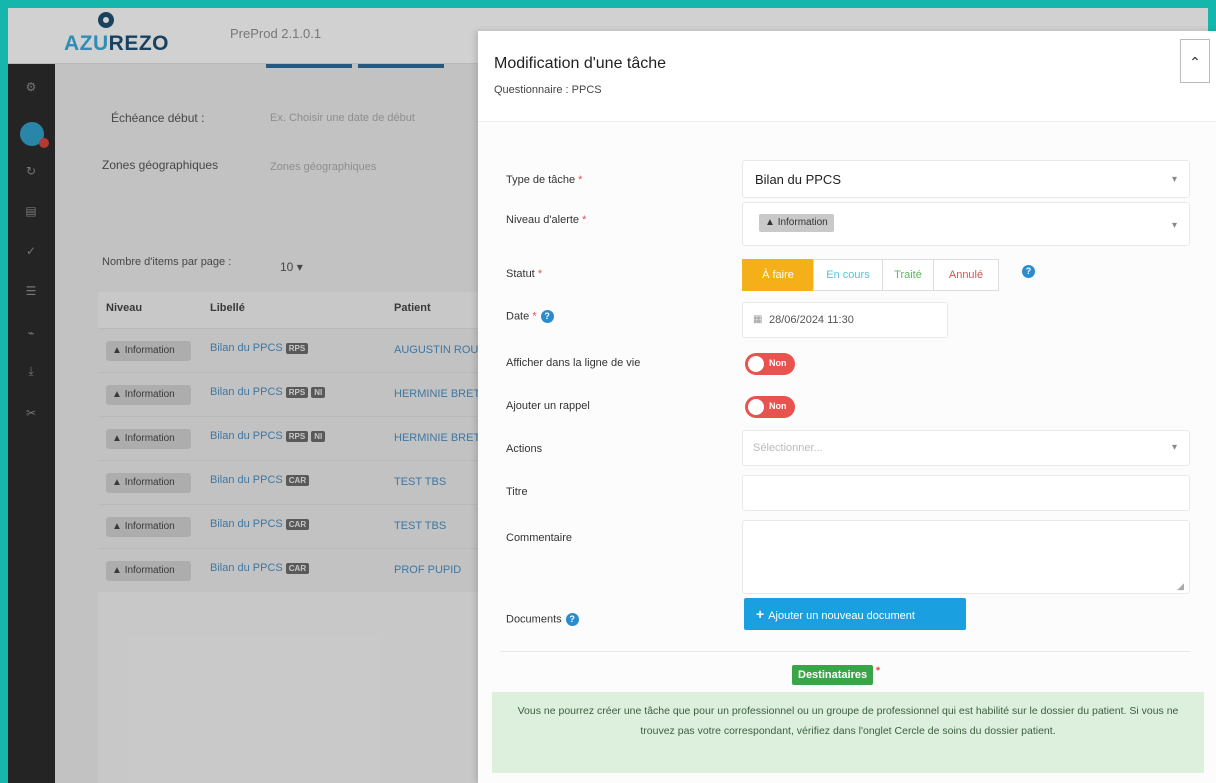 This screenshot has height=783, width=1216. Describe the element at coordinates (796, 223) in the screenshot. I see `alert-level-tag: ▲ Information` at that location.